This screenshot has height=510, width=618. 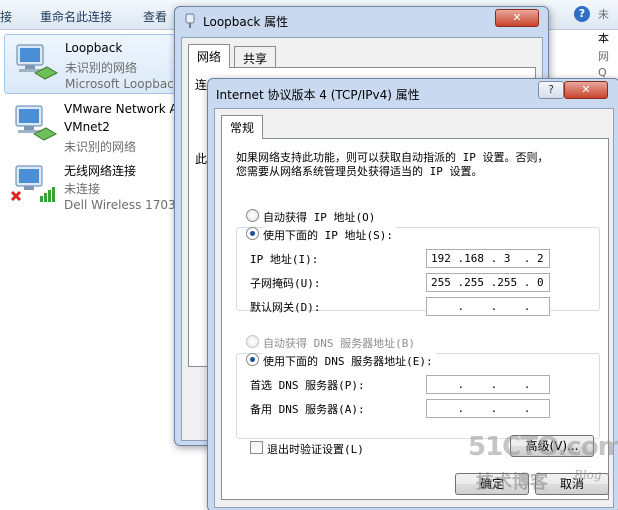 What do you see at coordinates (209, 56) in the screenshot?
I see `tab-network: 网络` at bounding box center [209, 56].